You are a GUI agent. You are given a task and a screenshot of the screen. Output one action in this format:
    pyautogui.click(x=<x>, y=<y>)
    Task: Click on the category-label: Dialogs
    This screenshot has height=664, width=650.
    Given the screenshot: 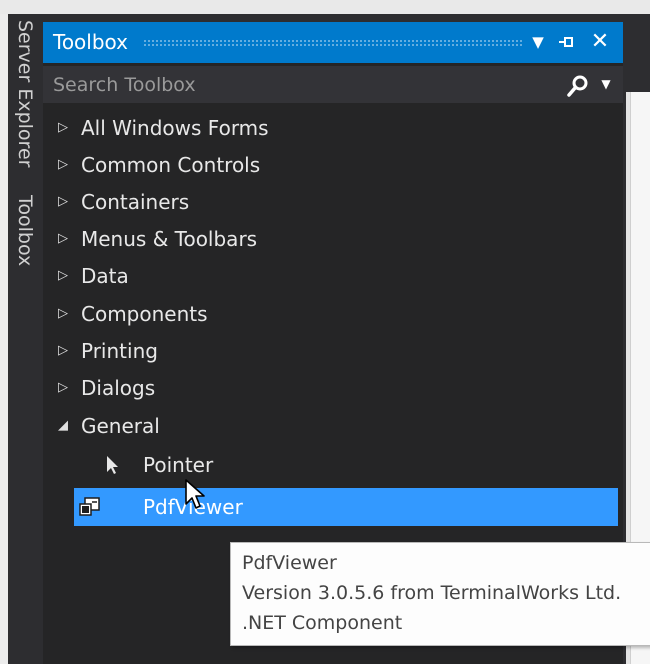 What is the action you would take?
    pyautogui.click(x=118, y=388)
    